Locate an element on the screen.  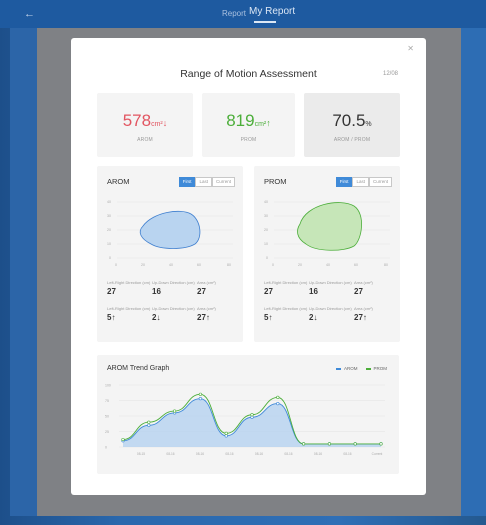
tab-report: Report is located at coordinates (234, 13).